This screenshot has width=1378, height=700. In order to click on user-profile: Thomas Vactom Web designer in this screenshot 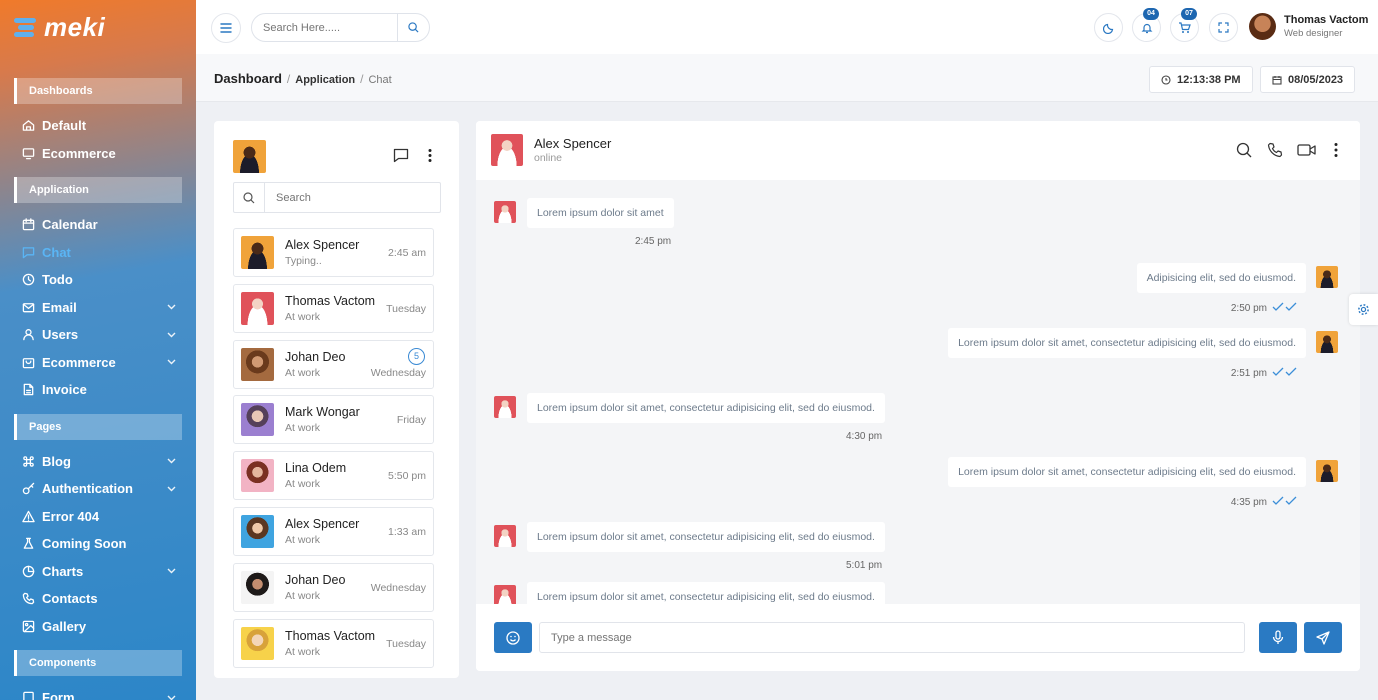, I will do `click(1308, 26)`.